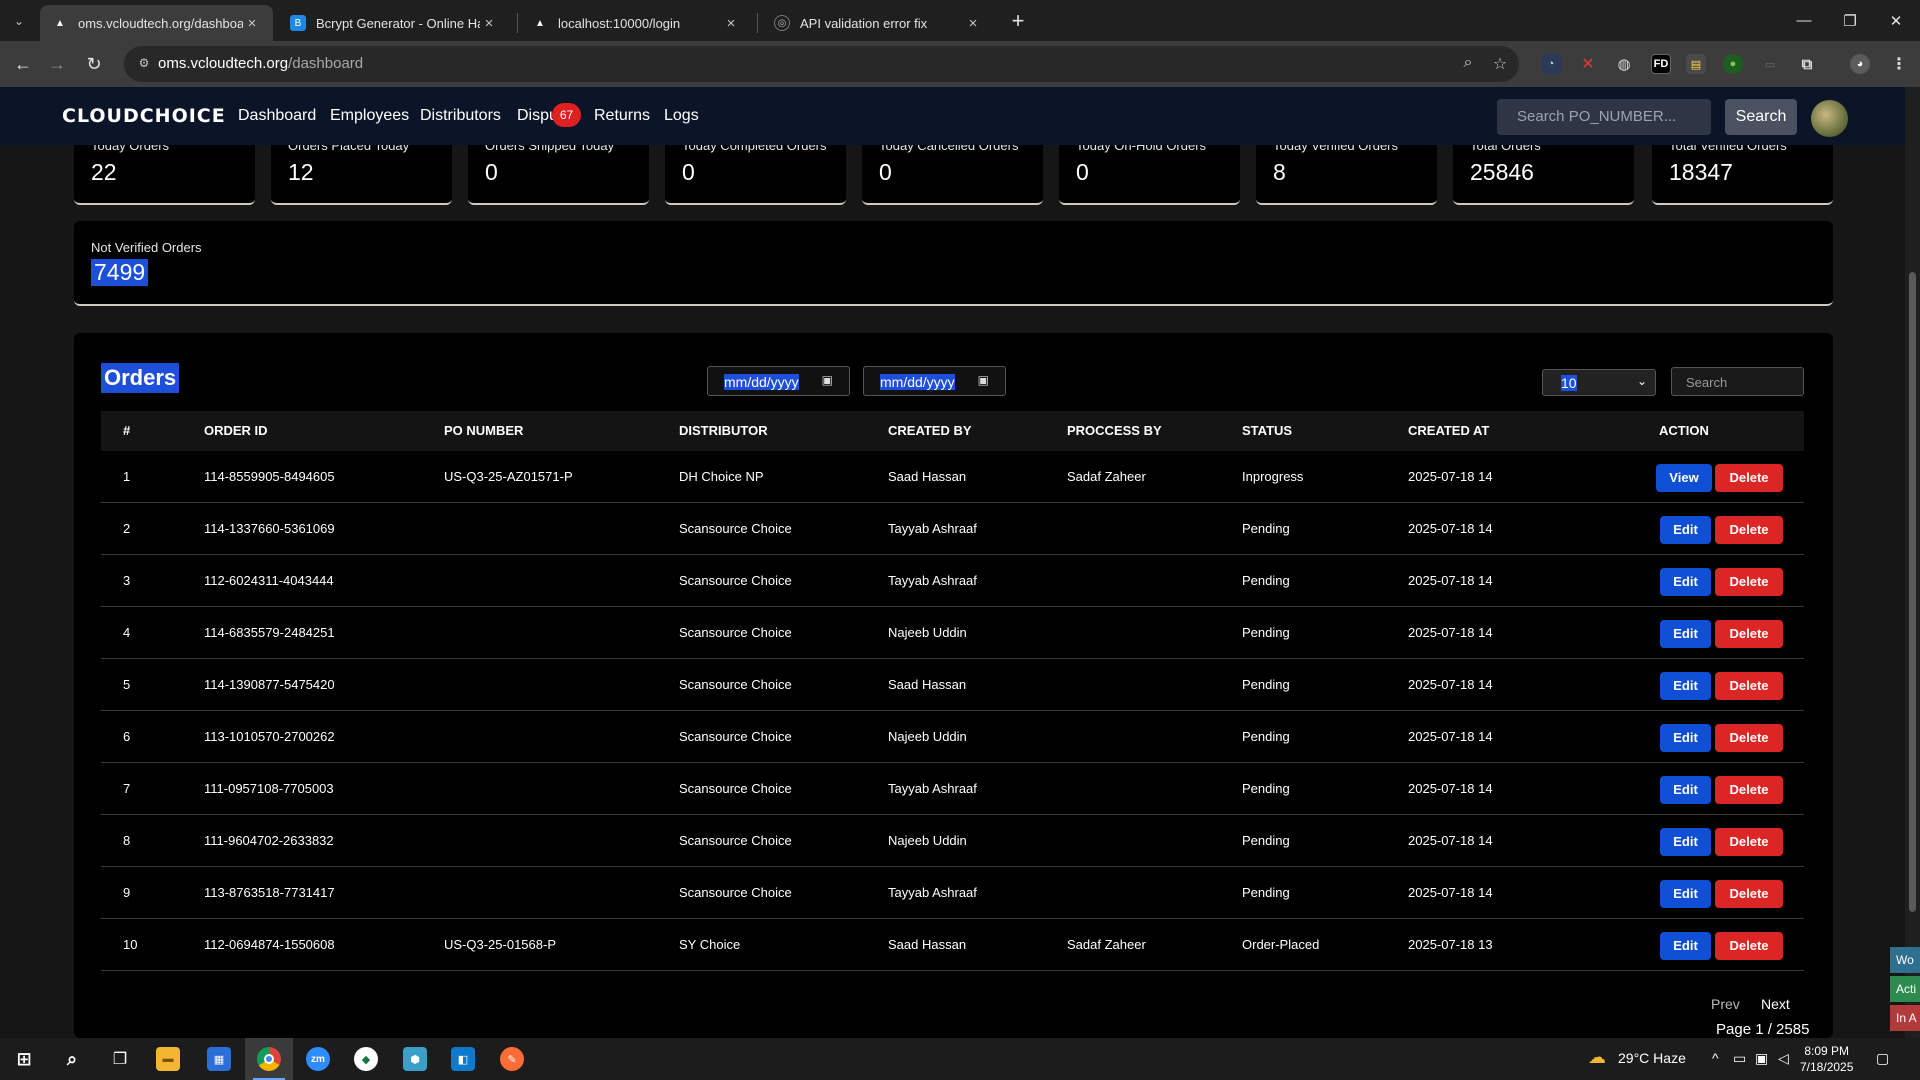 The height and width of the screenshot is (1080, 1920). I want to click on reload-icon: ↻, so click(94, 64).